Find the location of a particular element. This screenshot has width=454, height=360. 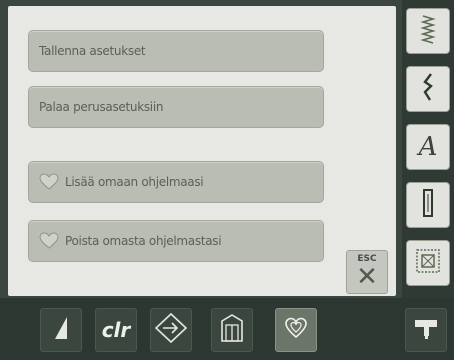

decorative-stitch-icon is located at coordinates (428, 89).